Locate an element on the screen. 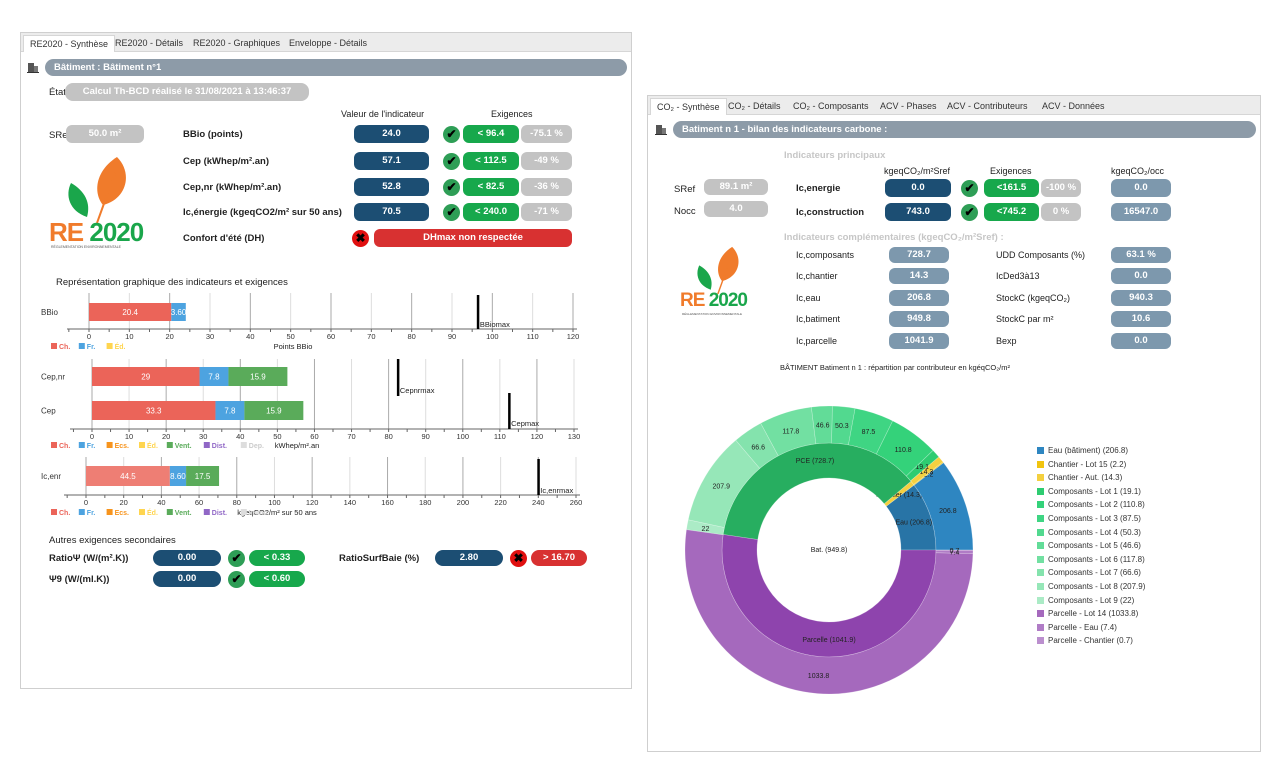 The height and width of the screenshot is (784, 1280). comp-value: 63.1 % is located at coordinates (1141, 255).